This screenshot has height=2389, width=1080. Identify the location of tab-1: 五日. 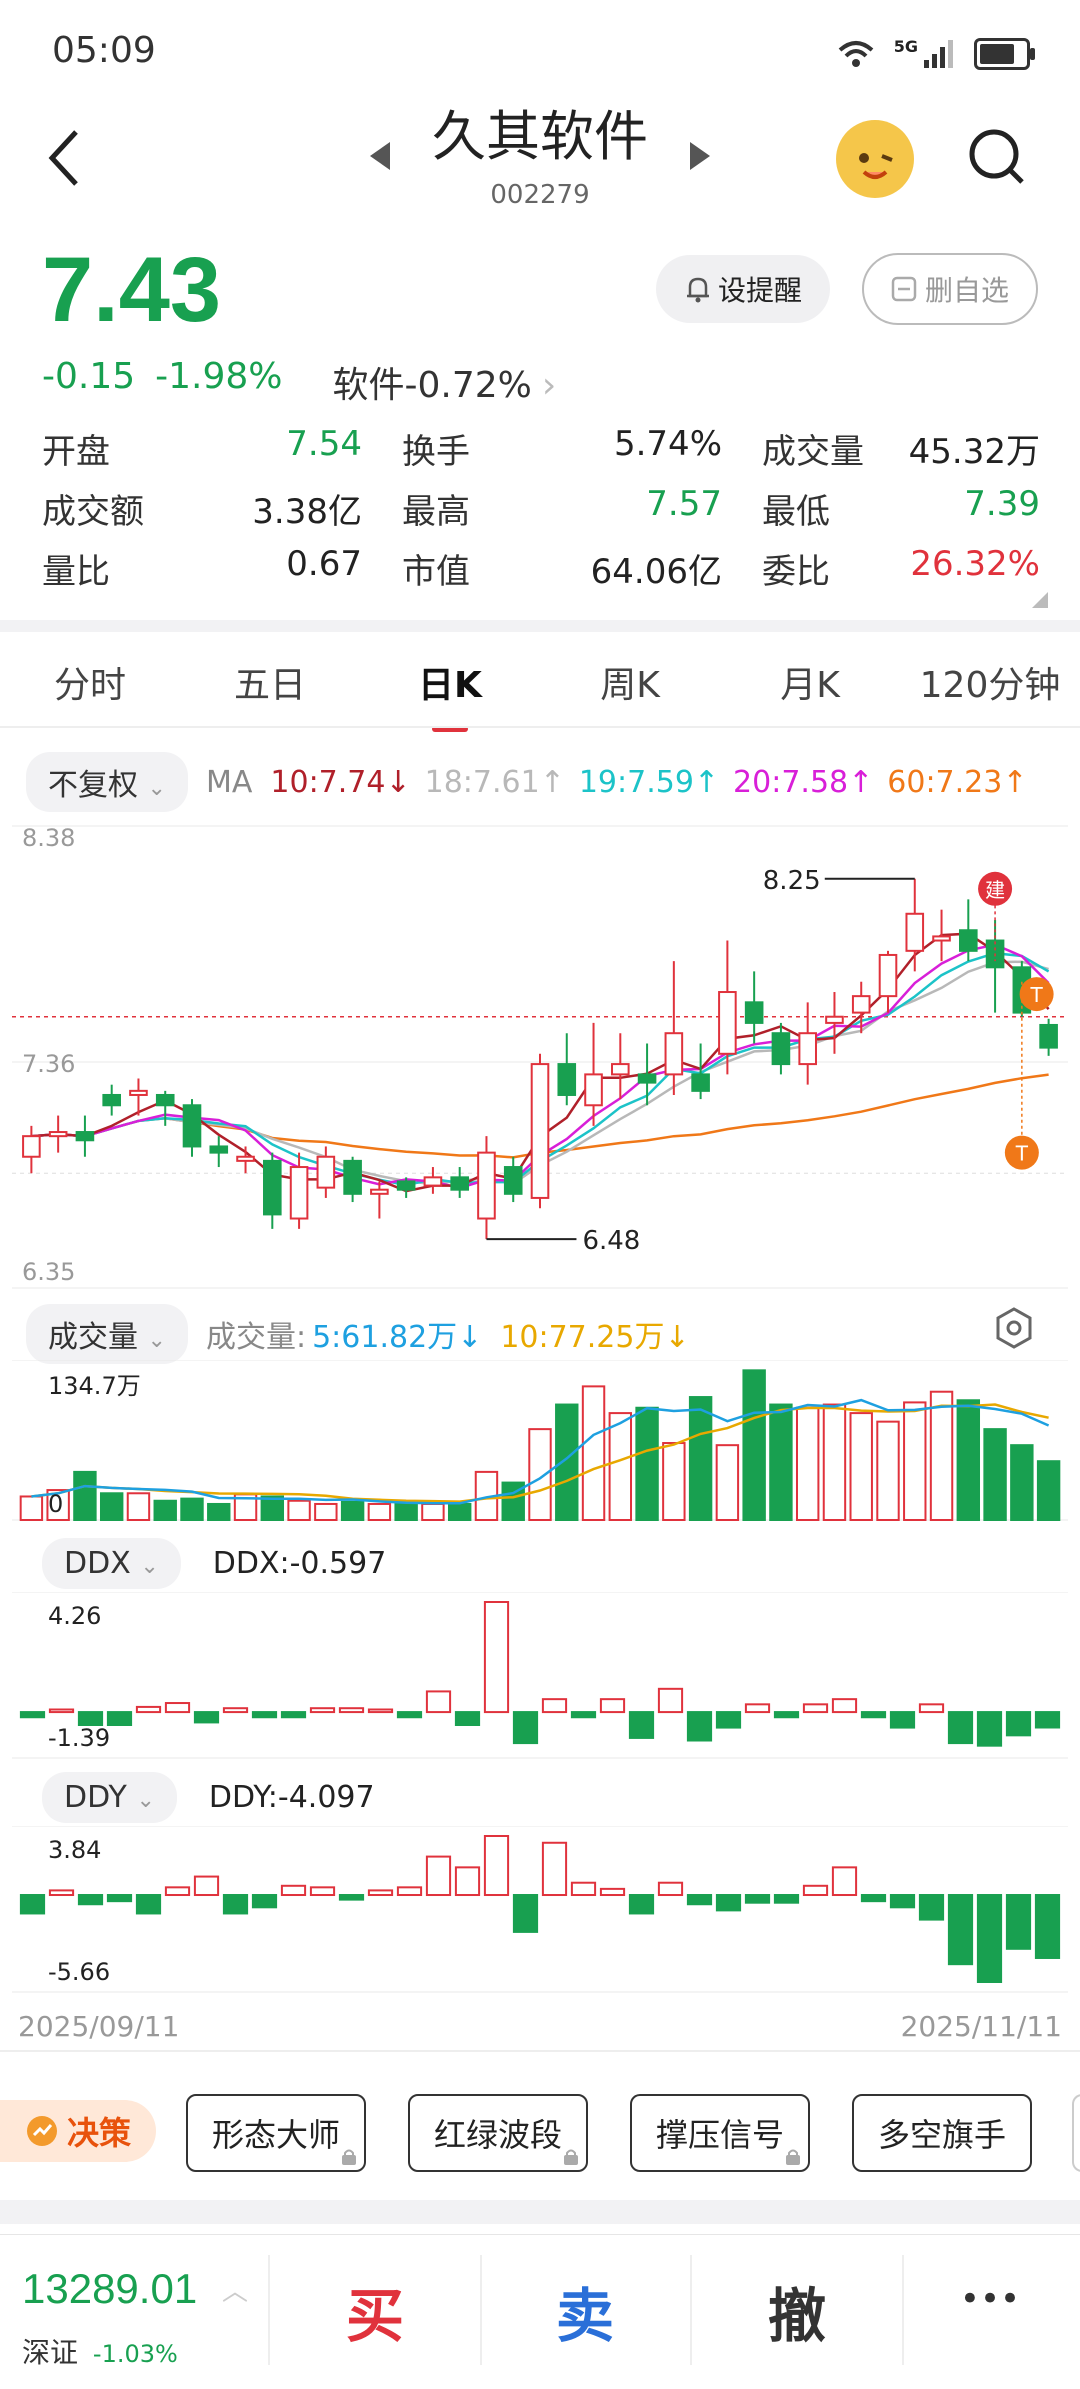
(270, 682).